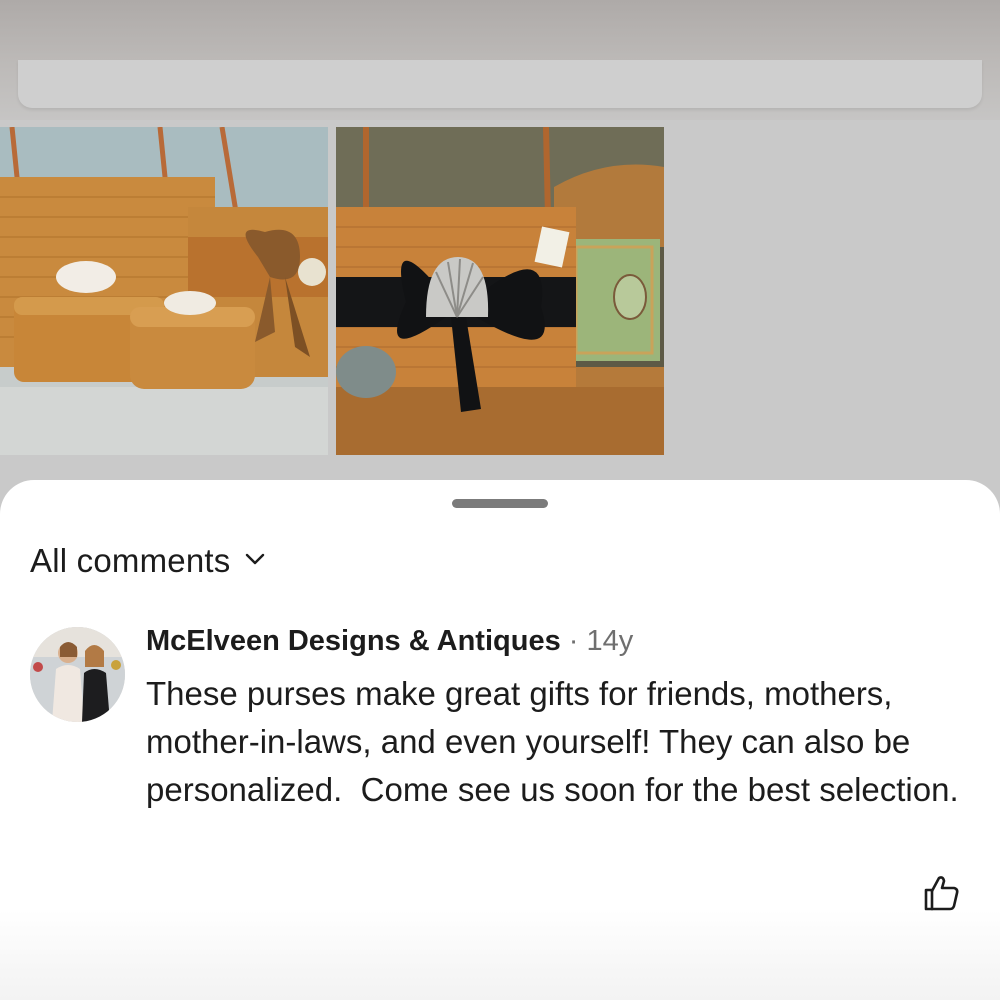 This screenshot has height=1000, width=1000. What do you see at coordinates (610, 641) in the screenshot?
I see `comment-timestamp: 14y` at bounding box center [610, 641].